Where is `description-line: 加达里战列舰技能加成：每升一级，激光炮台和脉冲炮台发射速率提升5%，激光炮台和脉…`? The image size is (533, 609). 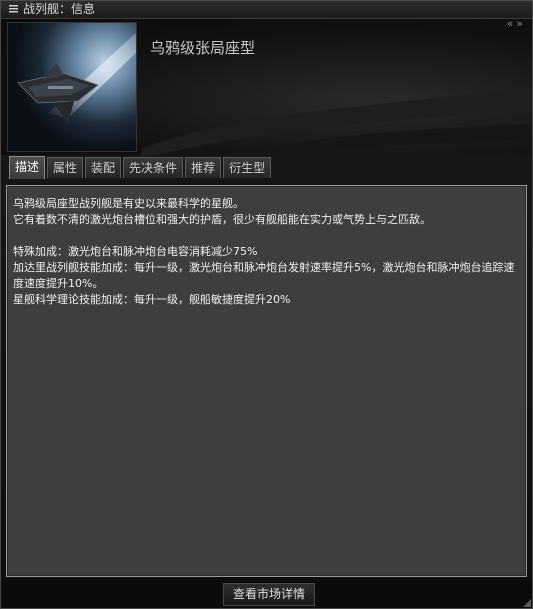 description-line: 加达里战列舰技能加成：每升一级，激光炮台和脉冲炮台发射速率提升5%，激光炮台和脉… is located at coordinates (264, 275).